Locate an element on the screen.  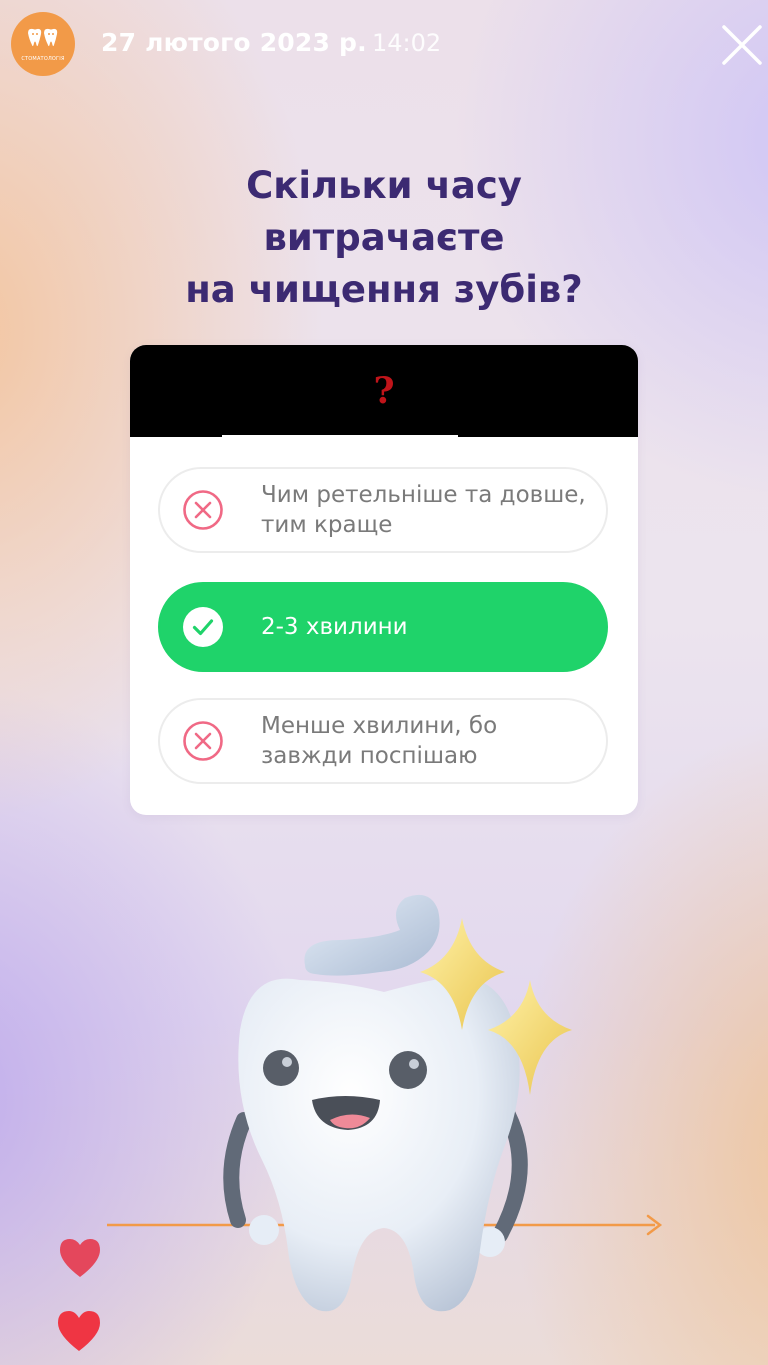
clinic-logo-icon is located at coordinates (43, 37).